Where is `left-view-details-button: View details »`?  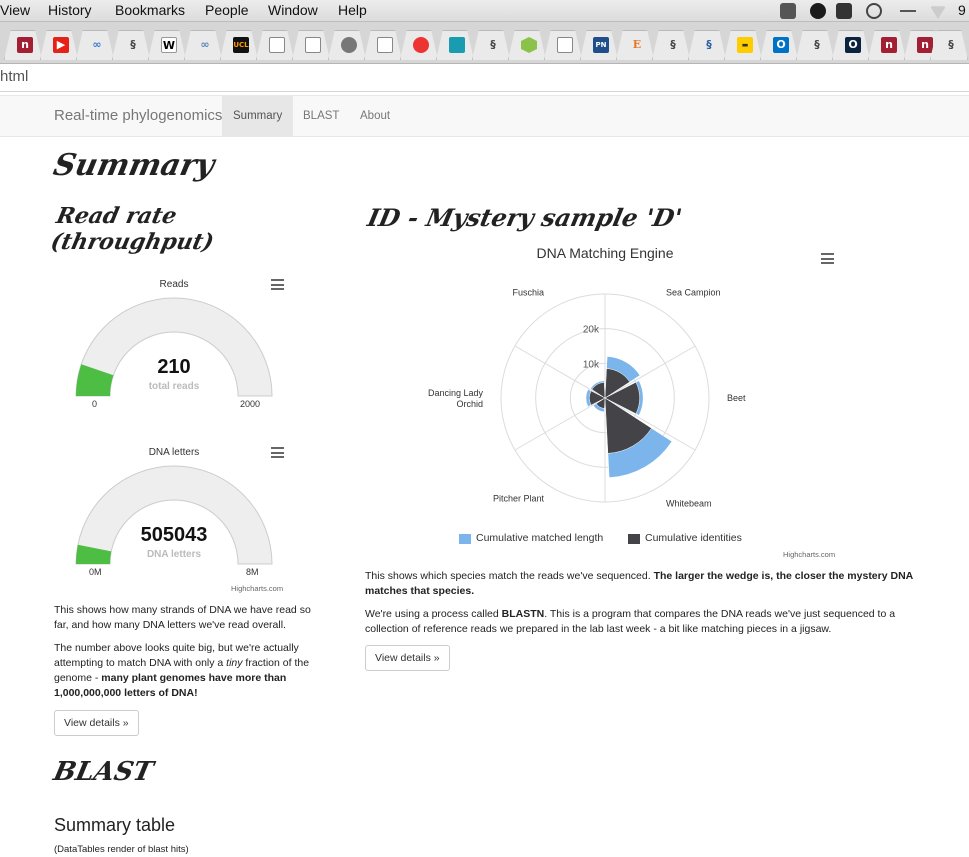
left-view-details-button: View details » is located at coordinates (96, 723).